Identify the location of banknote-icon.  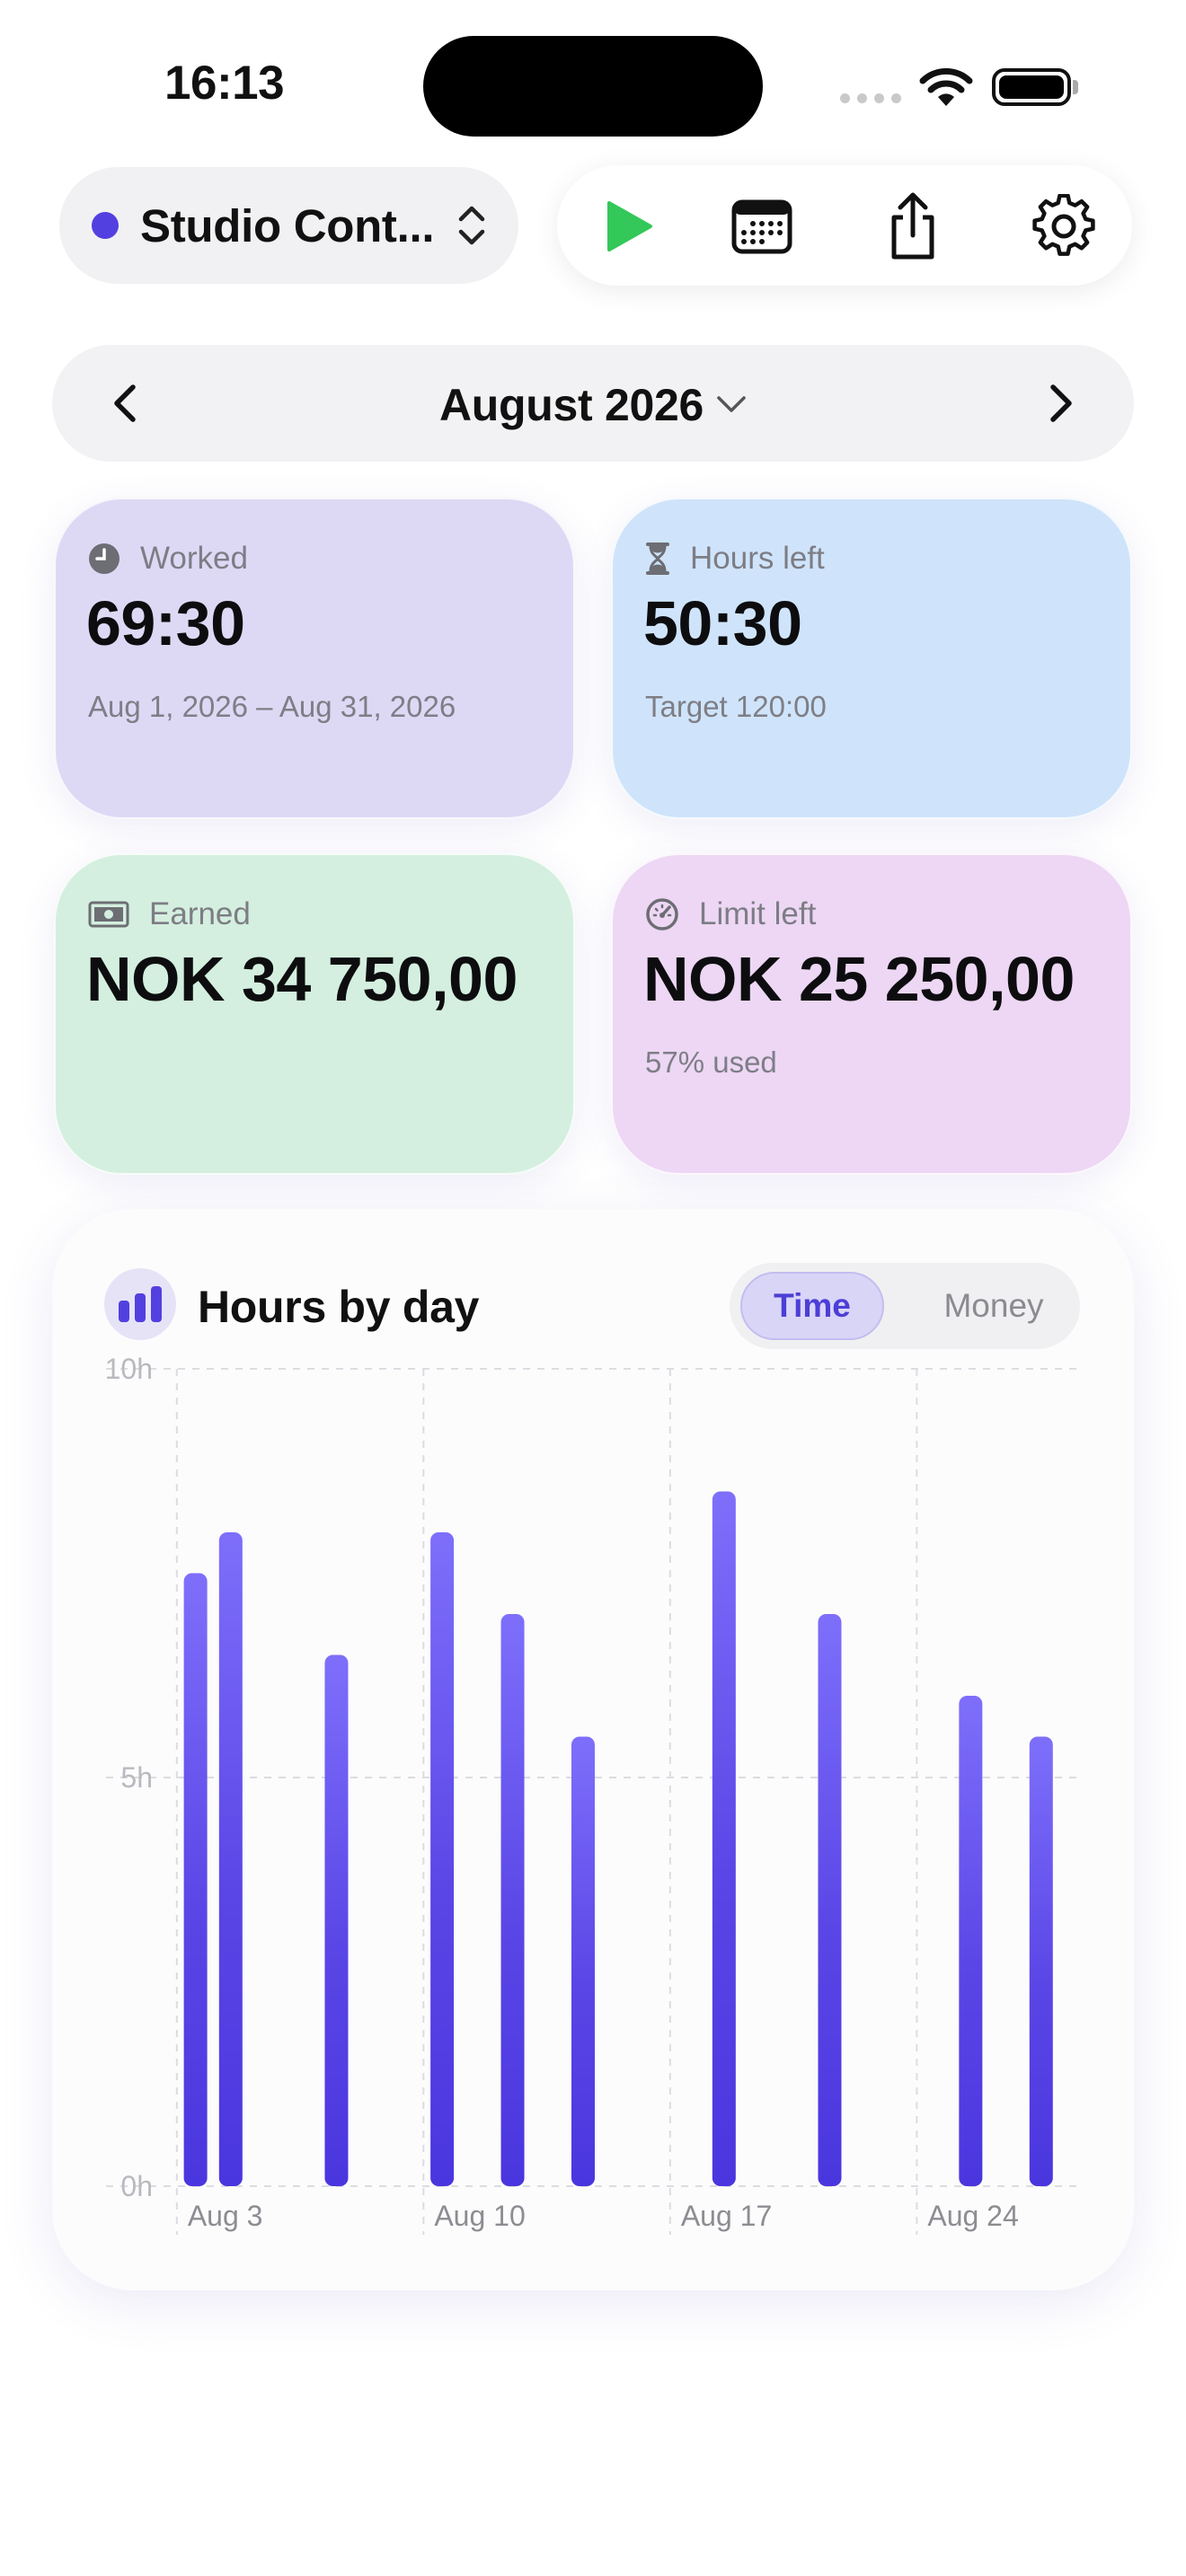
(108, 914).